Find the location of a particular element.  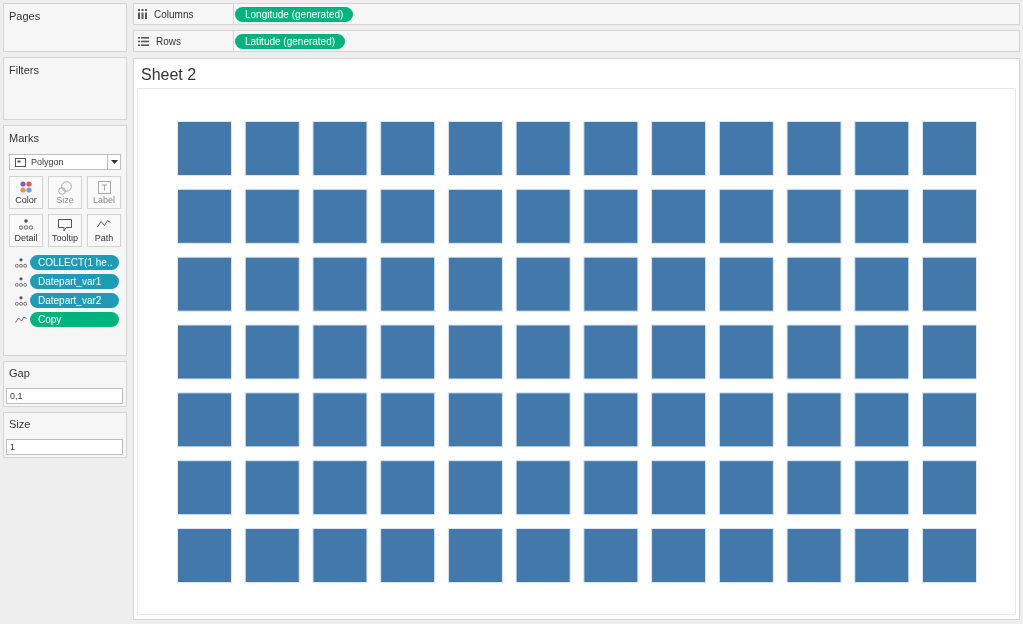

sheet-title: Sheet 2 is located at coordinates (169, 75).